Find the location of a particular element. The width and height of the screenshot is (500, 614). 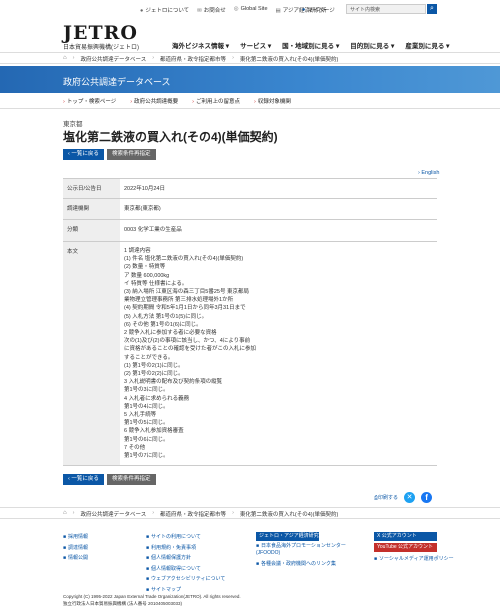

toplink-contact: ✉ お問合せ is located at coordinates (211, 10).